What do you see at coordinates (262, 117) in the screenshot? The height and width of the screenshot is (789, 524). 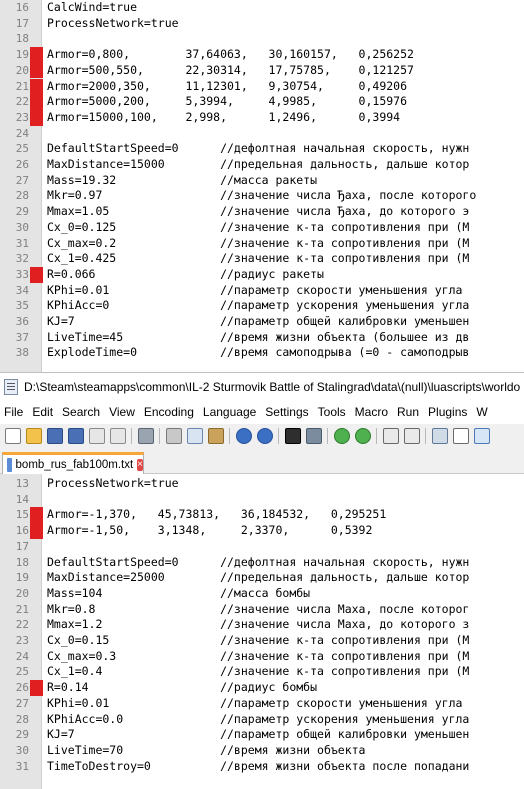 I see `code-line: 23 Armor=15000,100, 2,998, 1,2496, 0,3994` at bounding box center [262, 117].